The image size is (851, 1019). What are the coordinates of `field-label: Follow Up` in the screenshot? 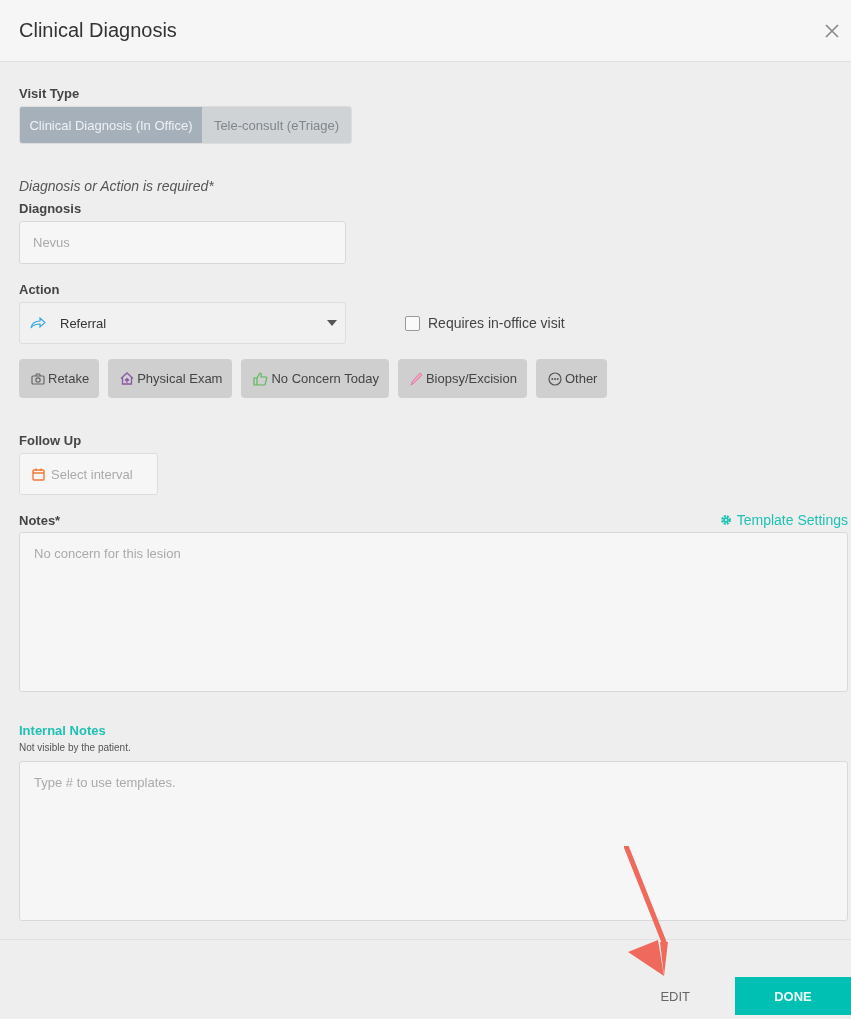 It's located at (51, 440).